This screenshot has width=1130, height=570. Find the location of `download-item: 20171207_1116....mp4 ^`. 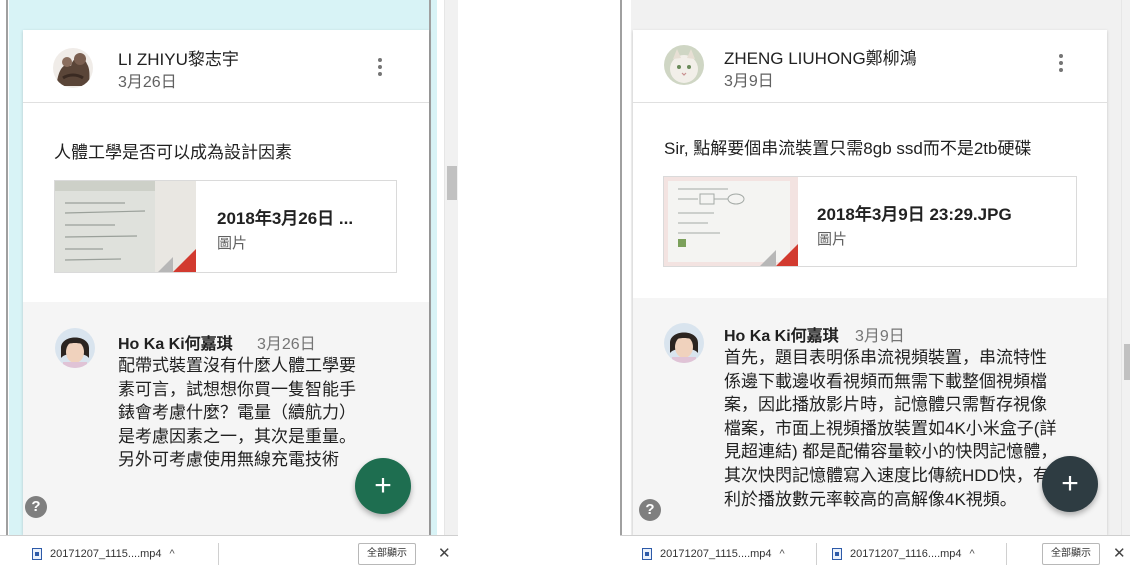

download-item: 20171207_1116....mp4 ^ is located at coordinates (903, 553).